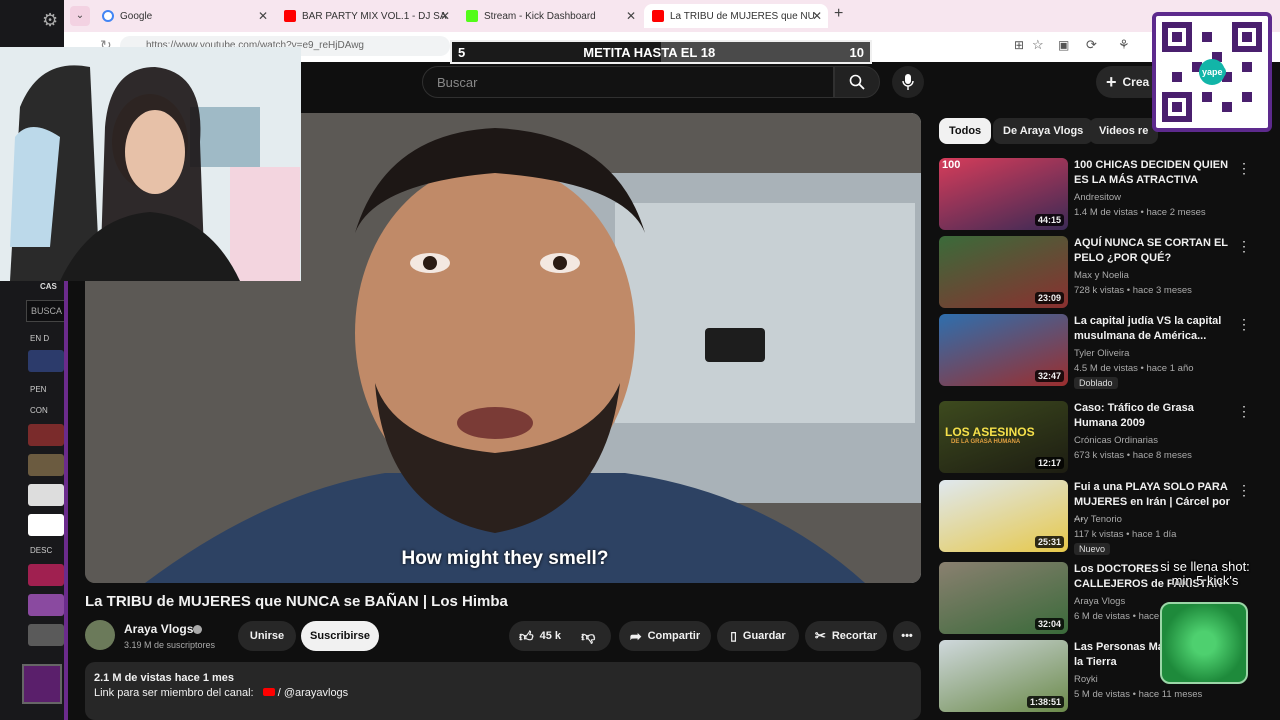 The width and height of the screenshot is (1280, 720). Describe the element at coordinates (1134, 368) in the screenshot. I see `recommendation-meta: 4.5 M de vistas • hace 1 año` at that location.